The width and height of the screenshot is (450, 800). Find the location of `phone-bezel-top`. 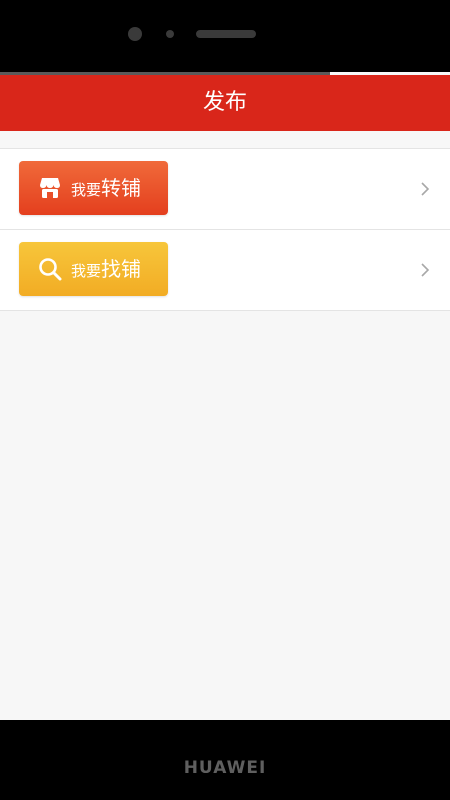

phone-bezel-top is located at coordinates (225, 36).